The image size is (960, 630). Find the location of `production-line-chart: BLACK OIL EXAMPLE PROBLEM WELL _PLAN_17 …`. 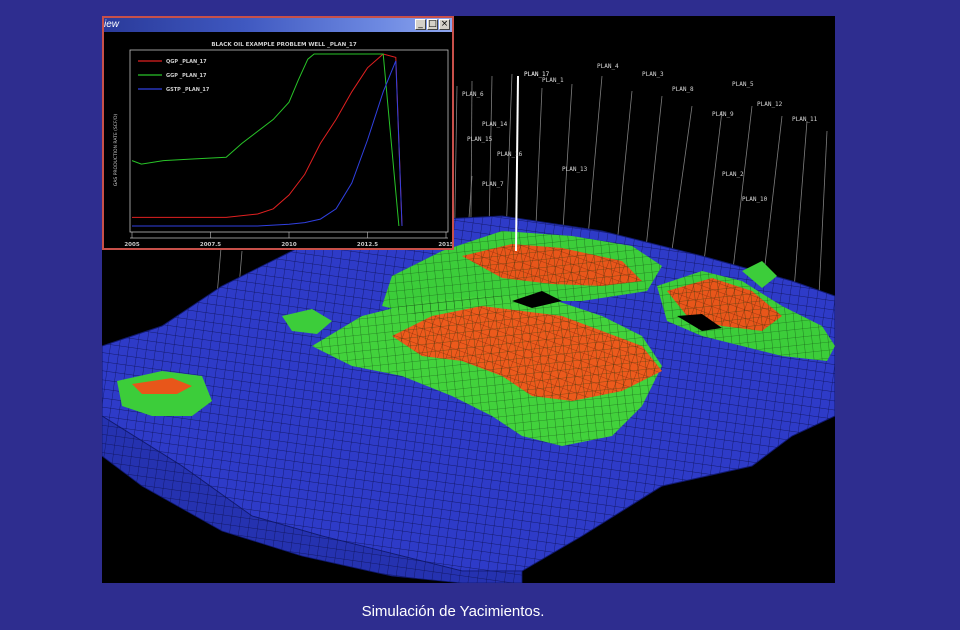

production-line-chart: BLACK OIL EXAMPLE PROBLEM WELL _PLAN_17 … is located at coordinates (278, 140).